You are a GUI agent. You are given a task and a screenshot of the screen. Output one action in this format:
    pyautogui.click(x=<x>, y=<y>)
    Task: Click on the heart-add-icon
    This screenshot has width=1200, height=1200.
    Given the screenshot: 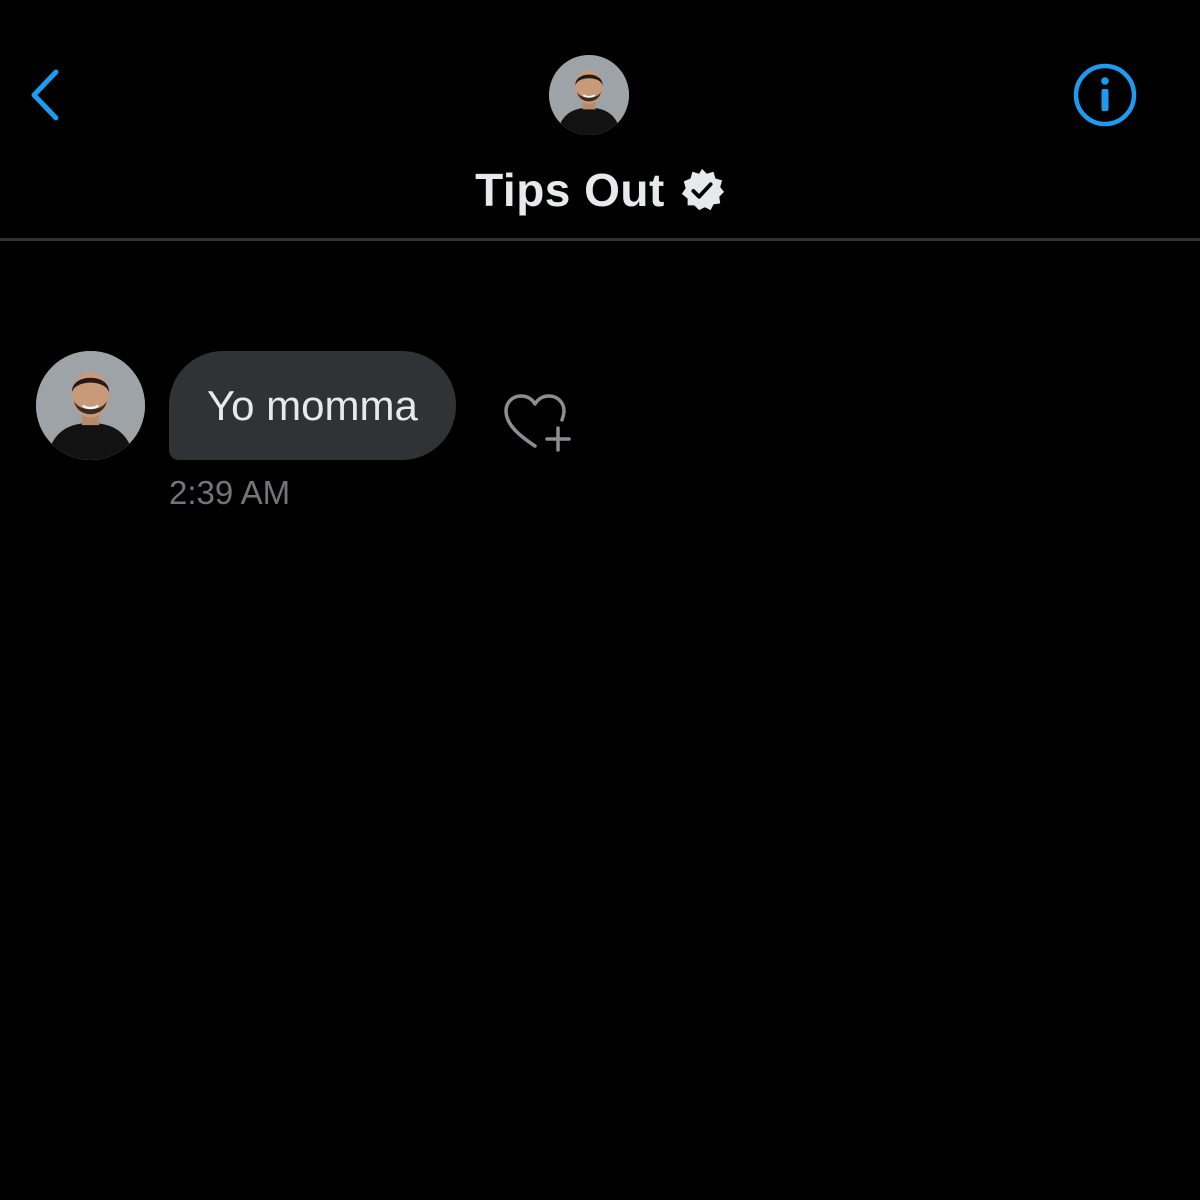 What is the action you would take?
    pyautogui.click(x=537, y=423)
    